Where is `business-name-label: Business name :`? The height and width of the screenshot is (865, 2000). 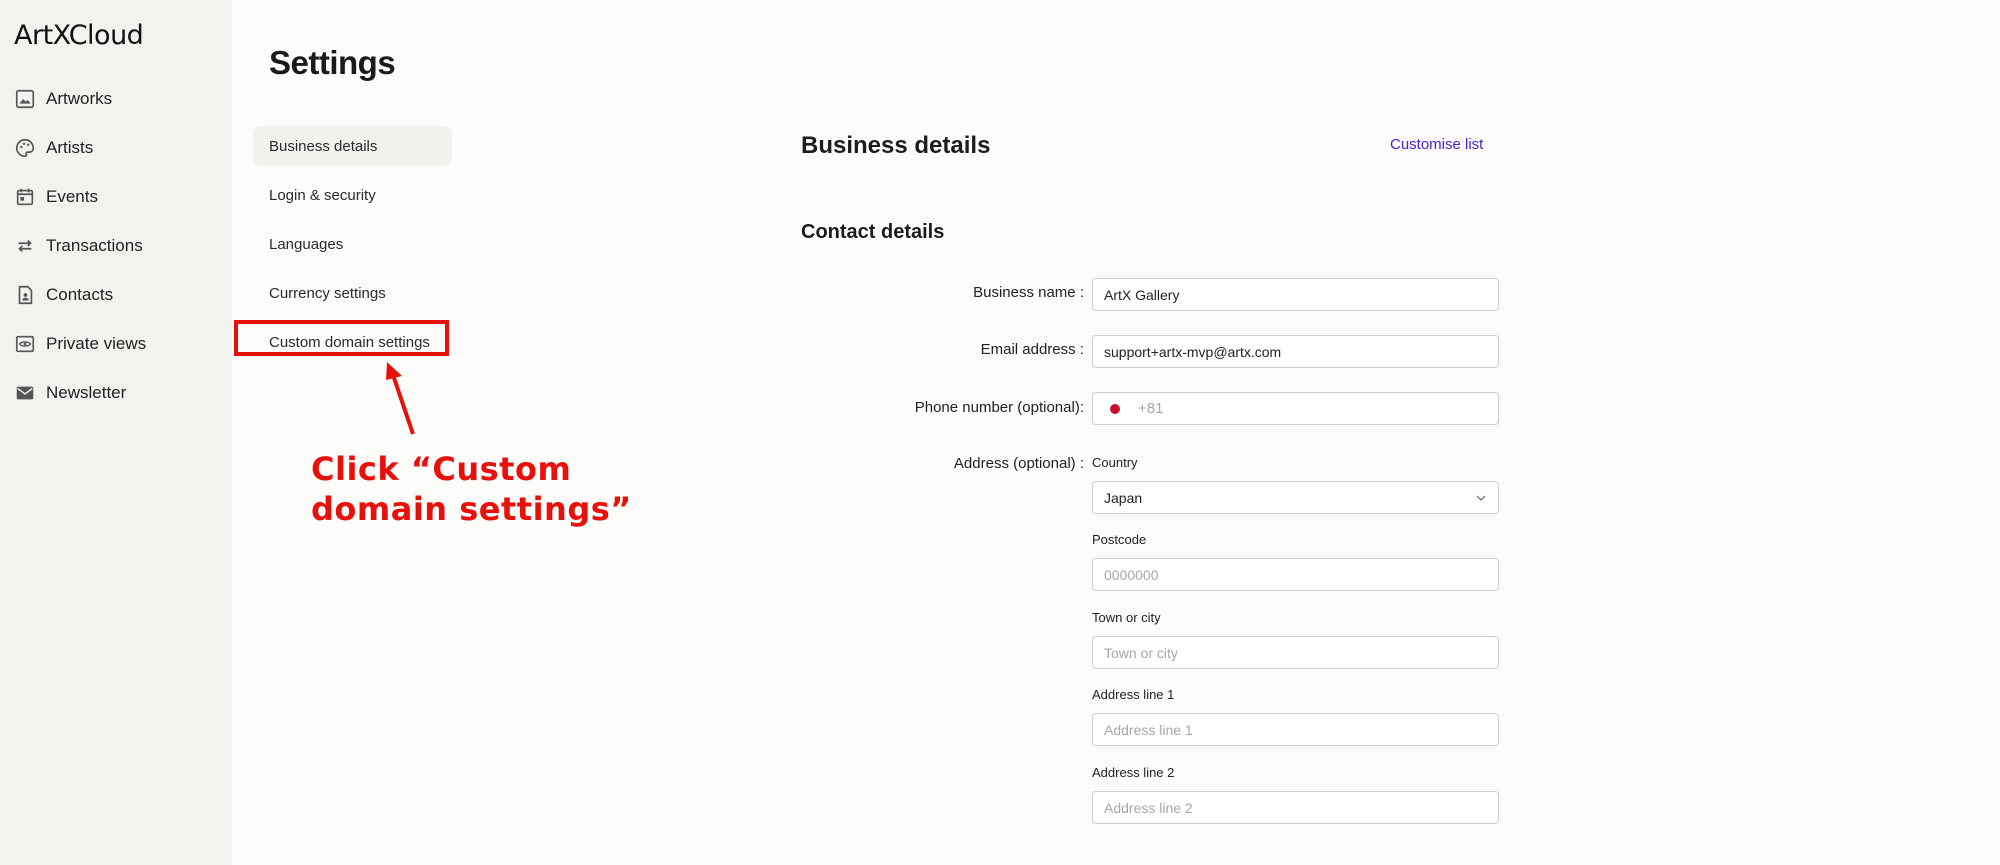
business-name-label: Business name : is located at coordinates (1028, 292).